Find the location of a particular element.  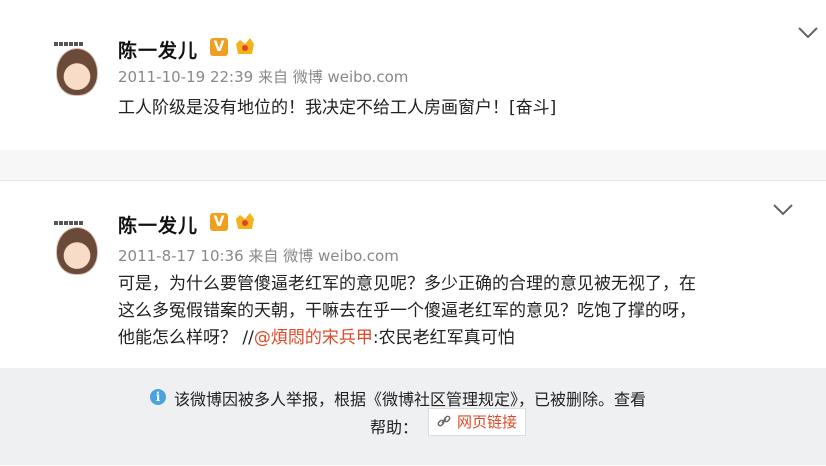

info-icon: i is located at coordinates (158, 397).